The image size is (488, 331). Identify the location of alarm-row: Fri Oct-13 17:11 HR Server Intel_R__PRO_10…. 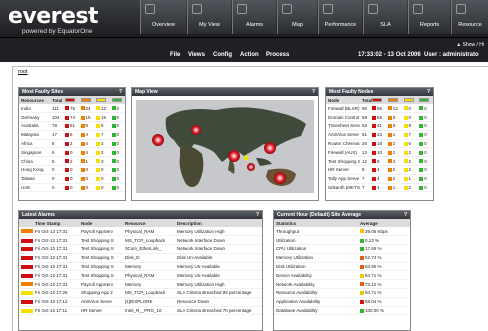
(140, 311).